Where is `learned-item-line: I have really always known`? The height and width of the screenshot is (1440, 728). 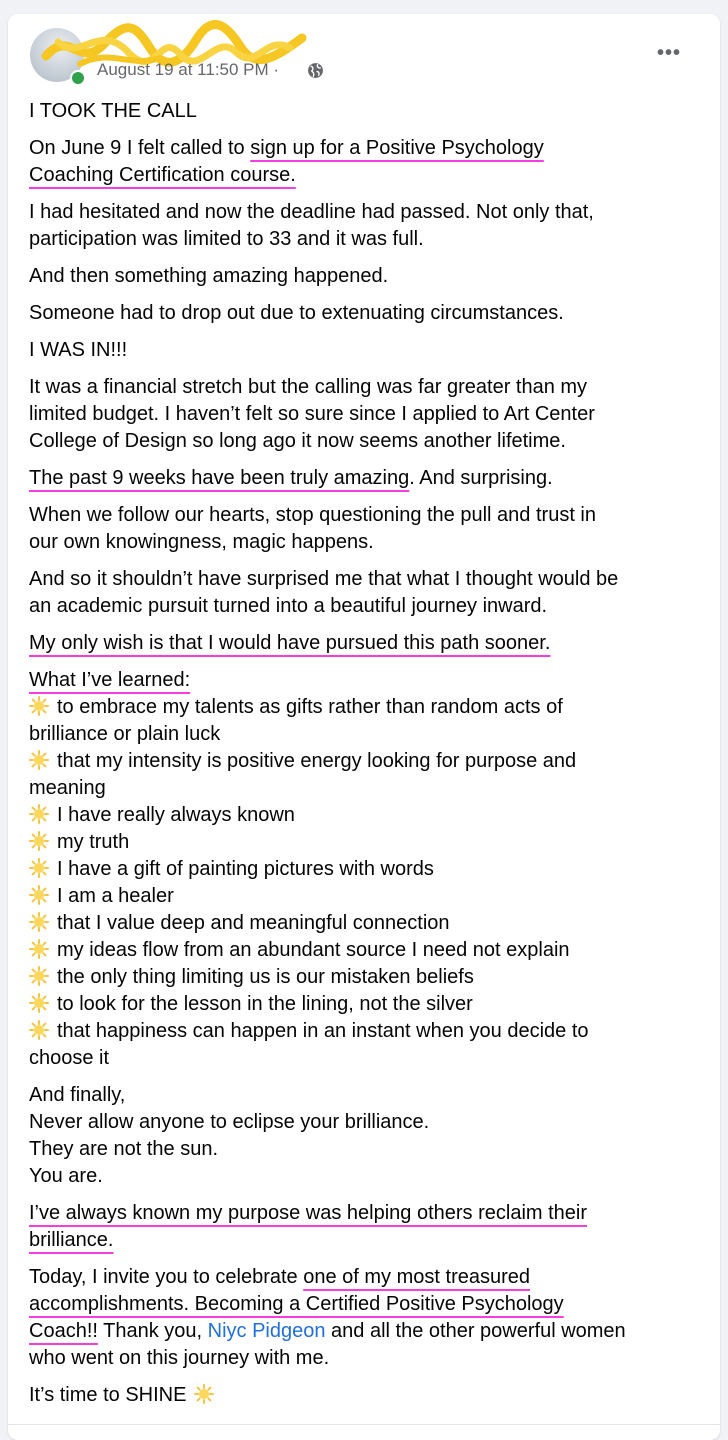
learned-item-line: I have really always known is located at coordinates (365, 815).